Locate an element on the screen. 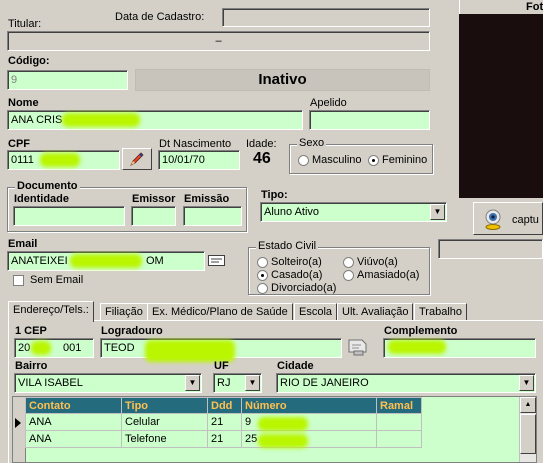  webcam-icon is located at coordinates (493, 219).